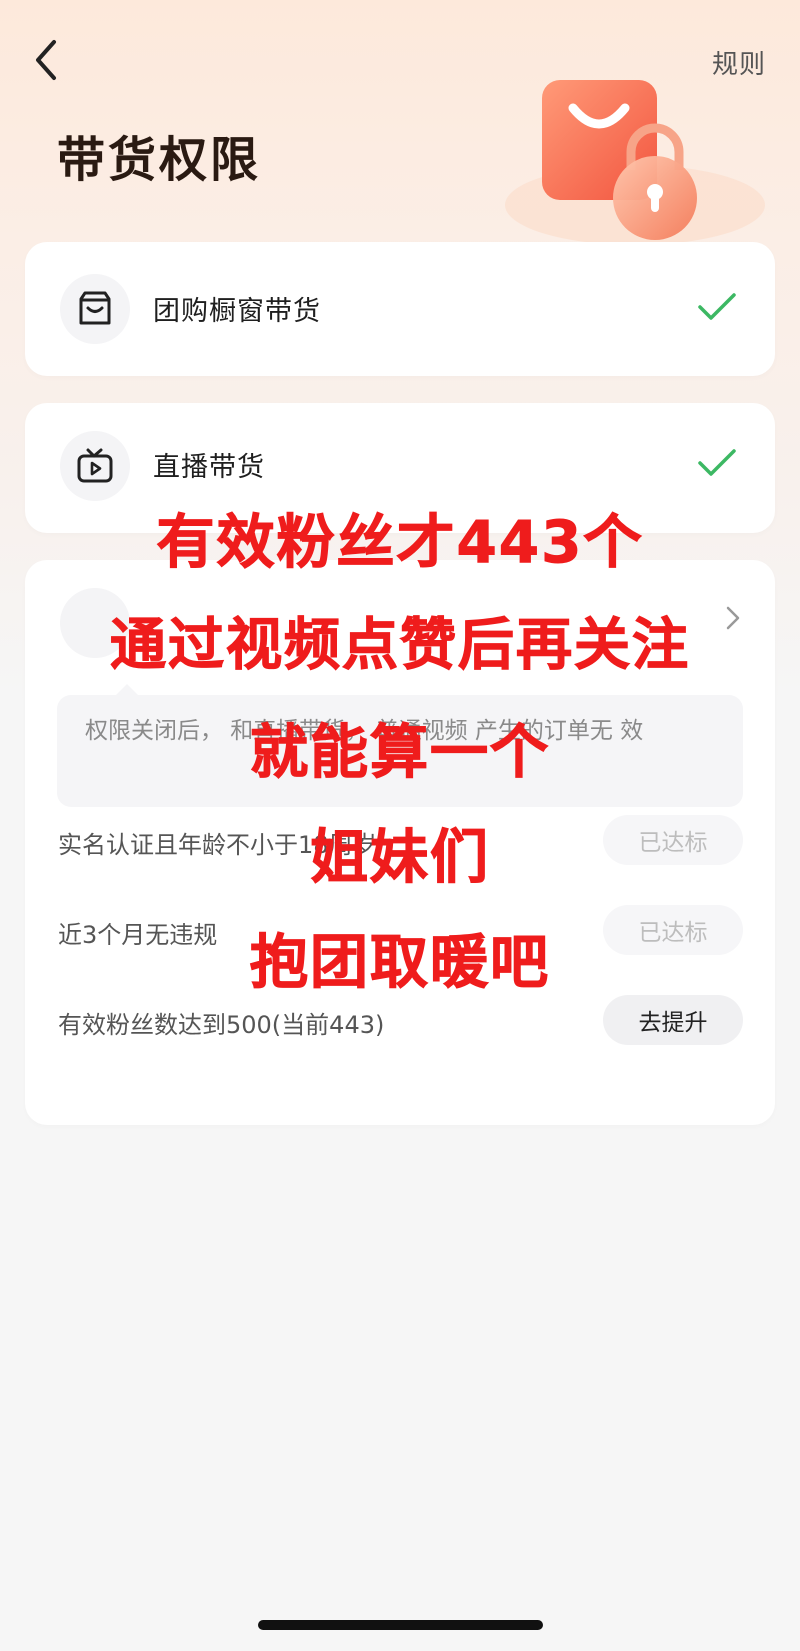  What do you see at coordinates (95, 309) in the screenshot?
I see `storefront-icon` at bounding box center [95, 309].